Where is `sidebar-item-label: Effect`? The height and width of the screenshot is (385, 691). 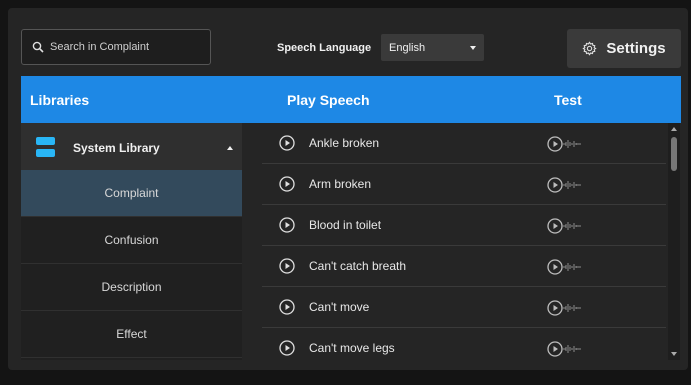 sidebar-item-label: Effect is located at coordinates (131, 334).